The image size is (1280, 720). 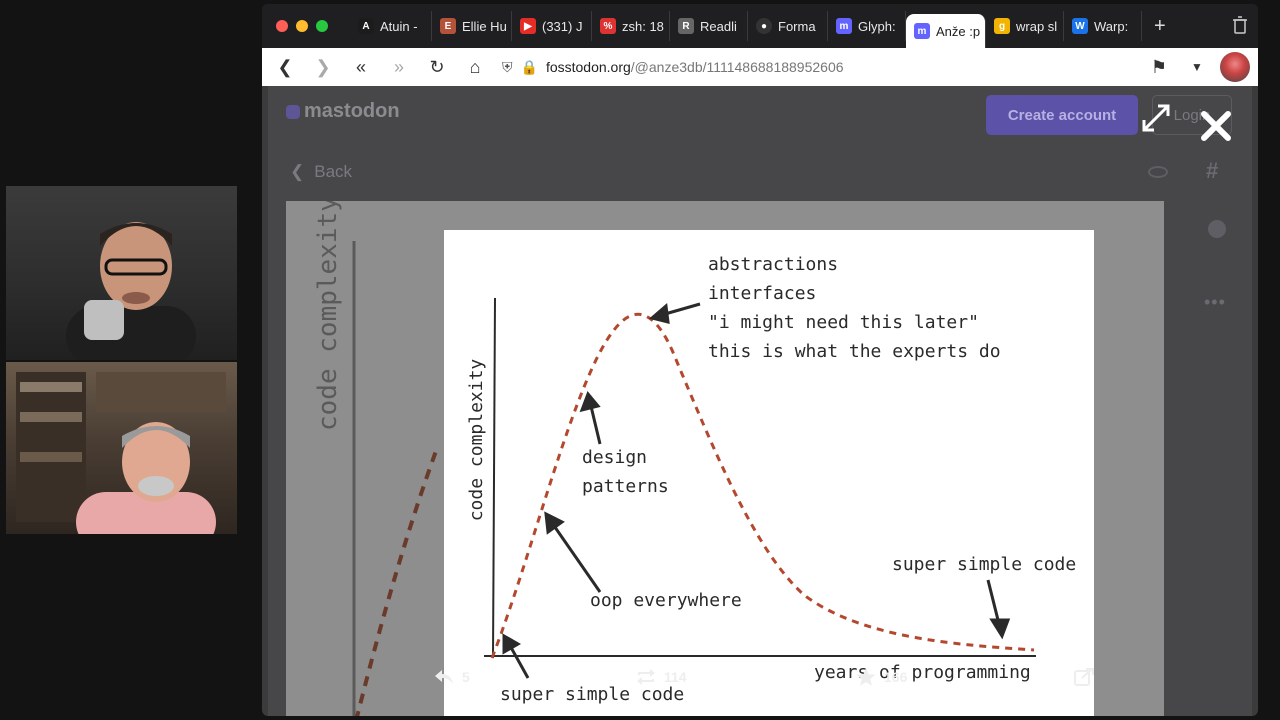 I want to click on create-account-button: Create account, so click(x=1062, y=115).